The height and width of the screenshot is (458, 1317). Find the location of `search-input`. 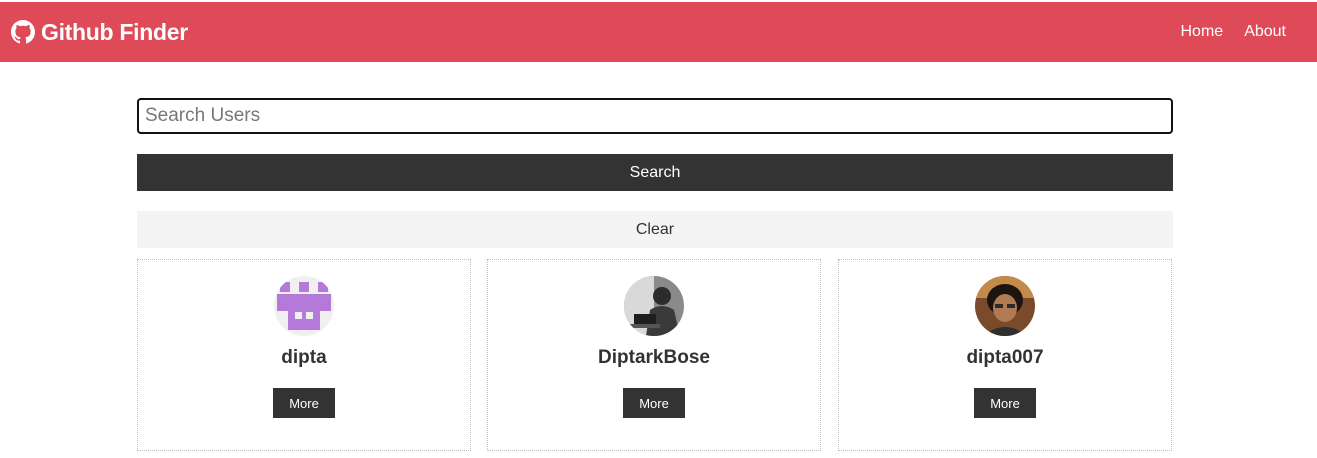

search-input is located at coordinates (655, 116).